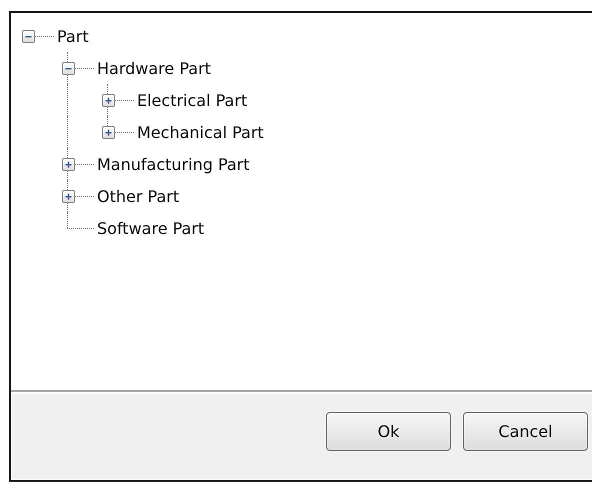 The image size is (592, 482). I want to click on tree-item: Electrical Part, so click(192, 100).